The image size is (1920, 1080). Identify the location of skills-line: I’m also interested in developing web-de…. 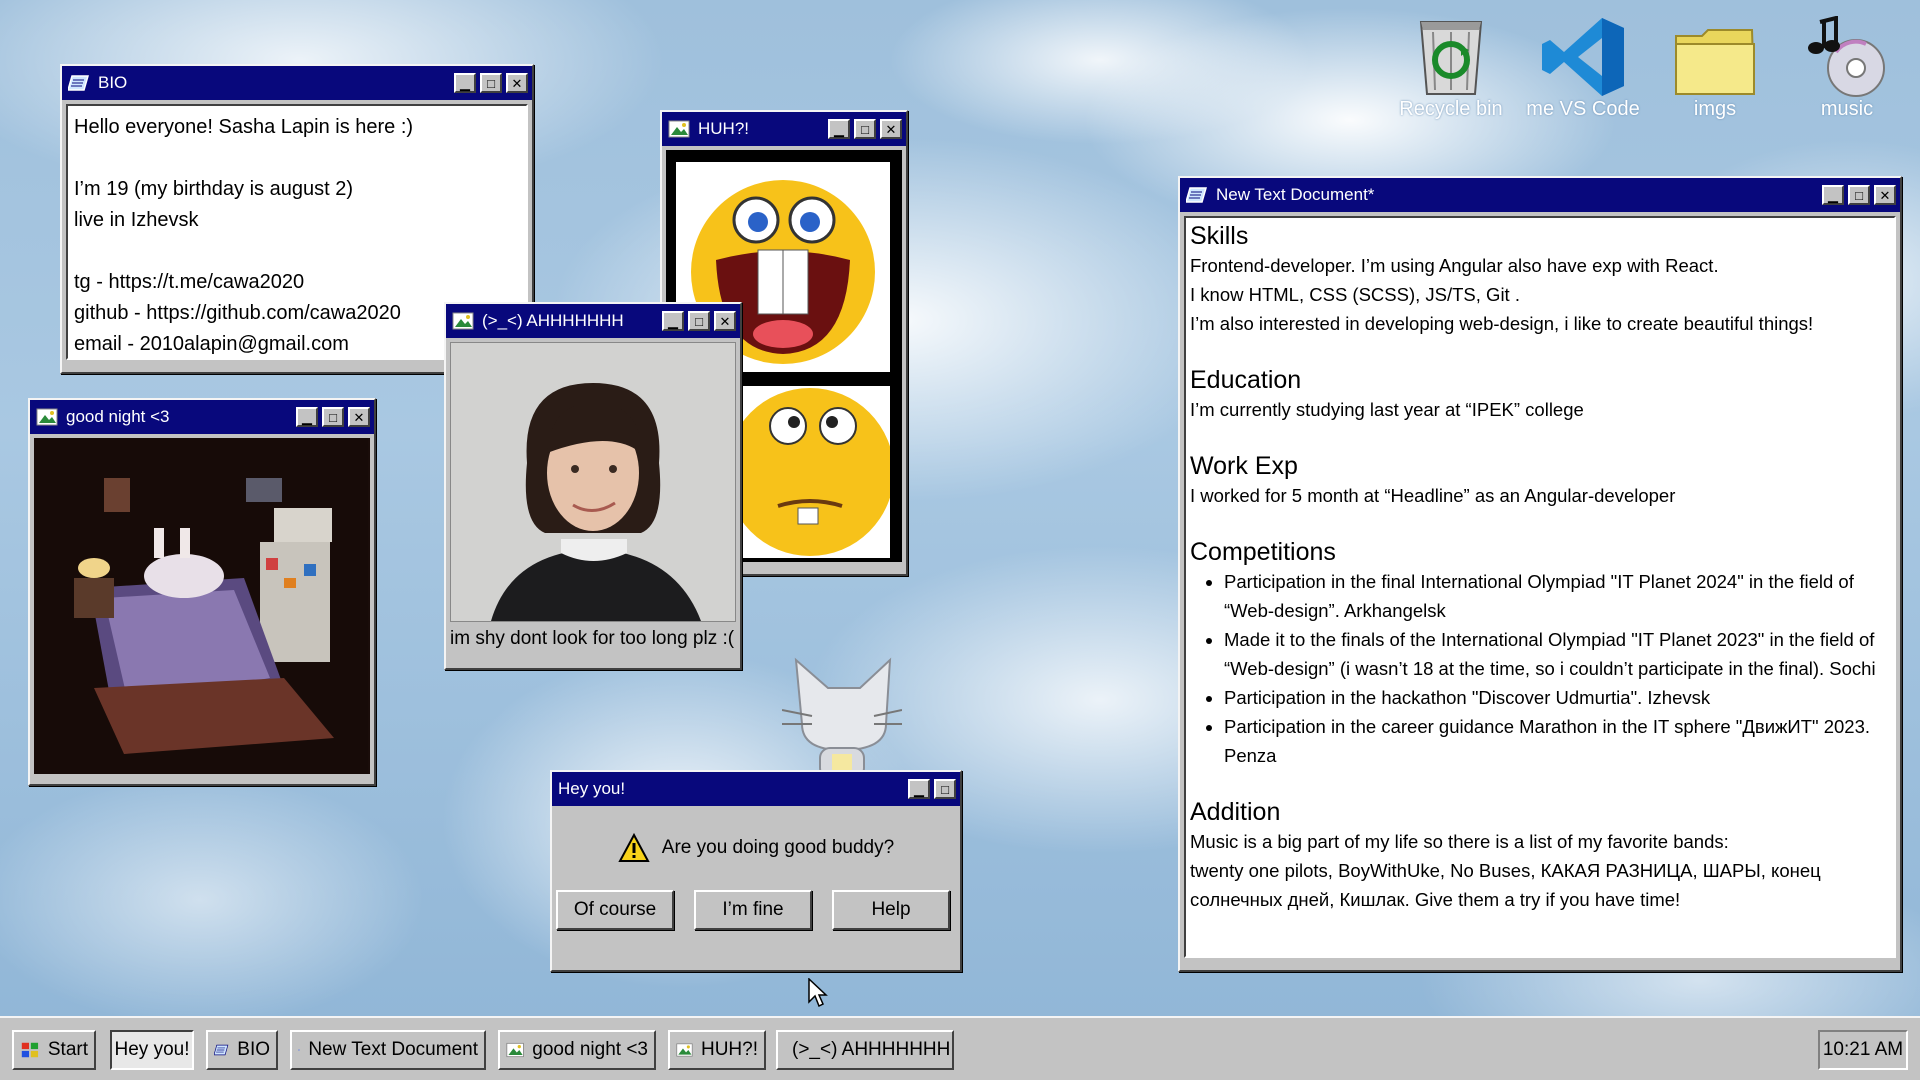
(1502, 323).